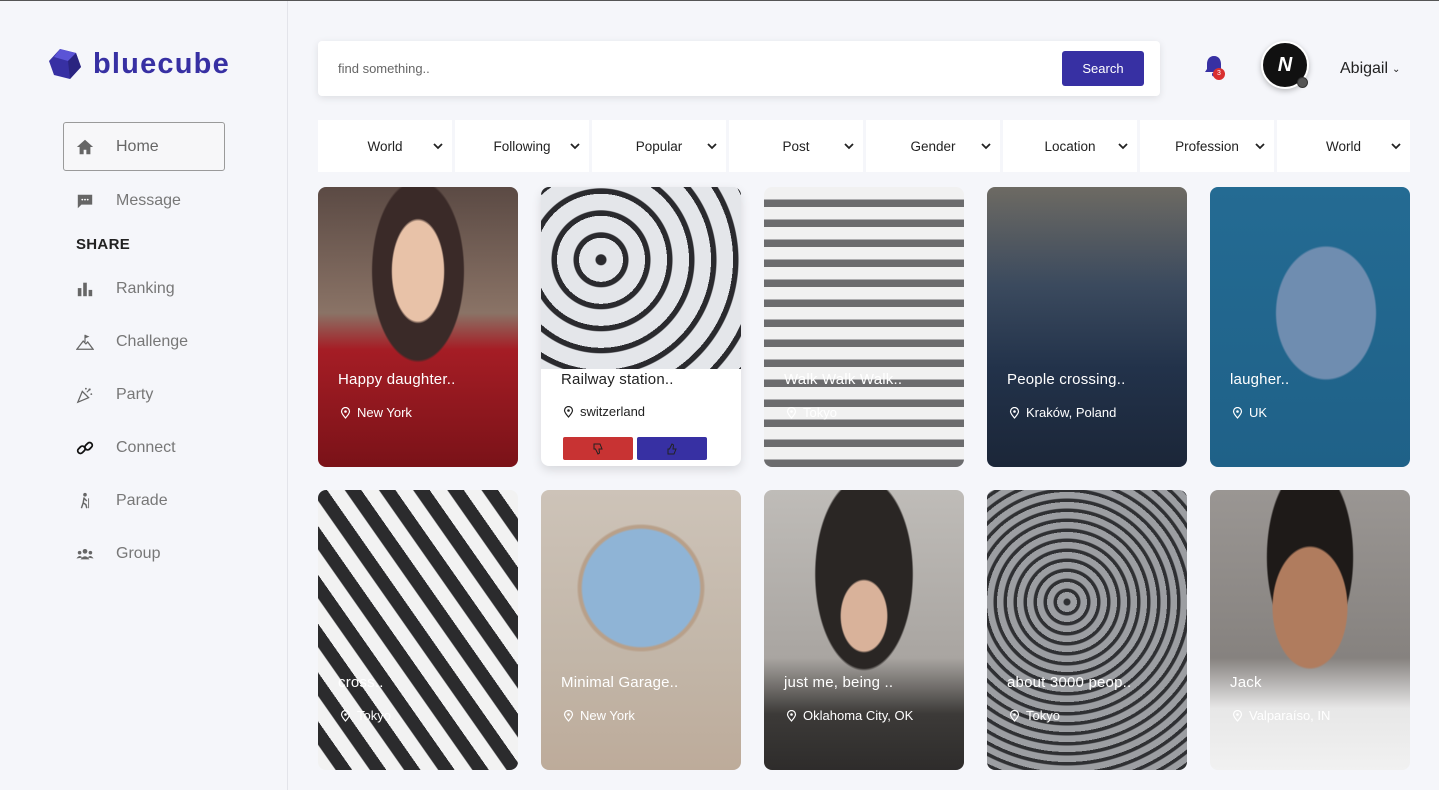 The image size is (1439, 790). I want to click on avatar: N, so click(1285, 65).